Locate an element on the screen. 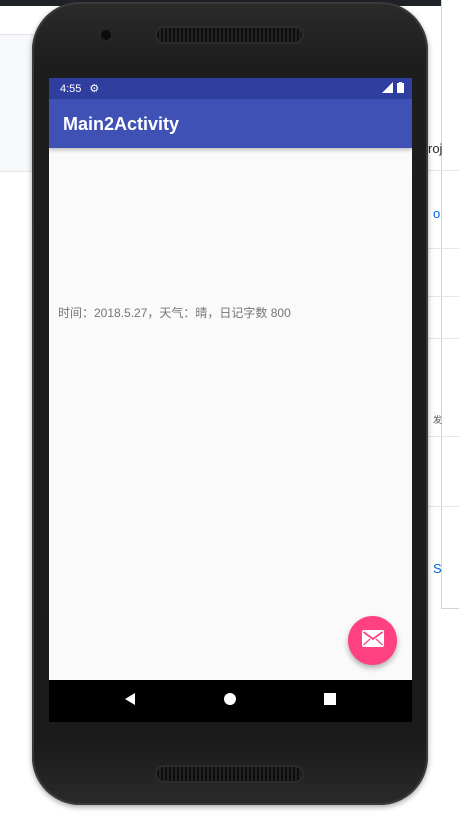 The image size is (459, 820). recents-square-icon is located at coordinates (330, 701).